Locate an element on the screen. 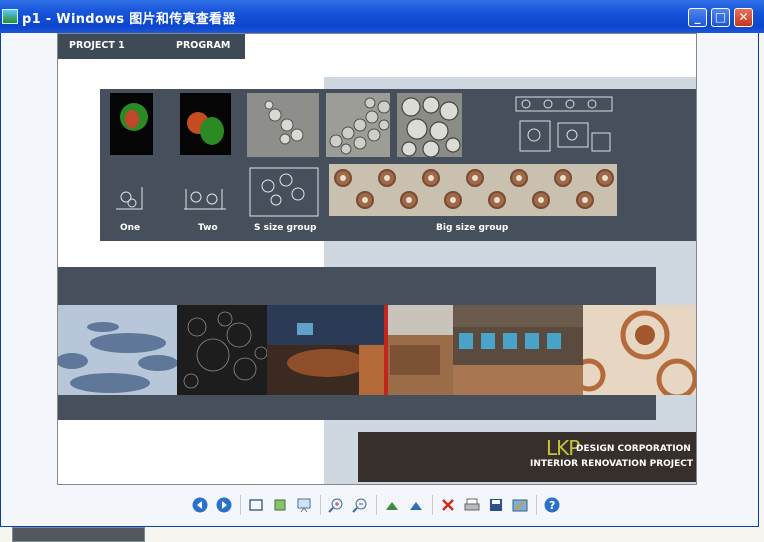 This screenshot has width=764, height=542. slide-header: PROJECT 1 PROGRAM is located at coordinates (151, 46).